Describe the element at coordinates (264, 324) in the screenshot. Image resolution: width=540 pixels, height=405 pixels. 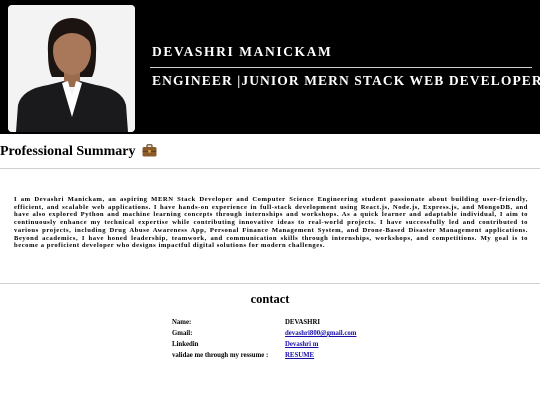
I see `contact-row-name: Name: DEVASHRI` at that location.